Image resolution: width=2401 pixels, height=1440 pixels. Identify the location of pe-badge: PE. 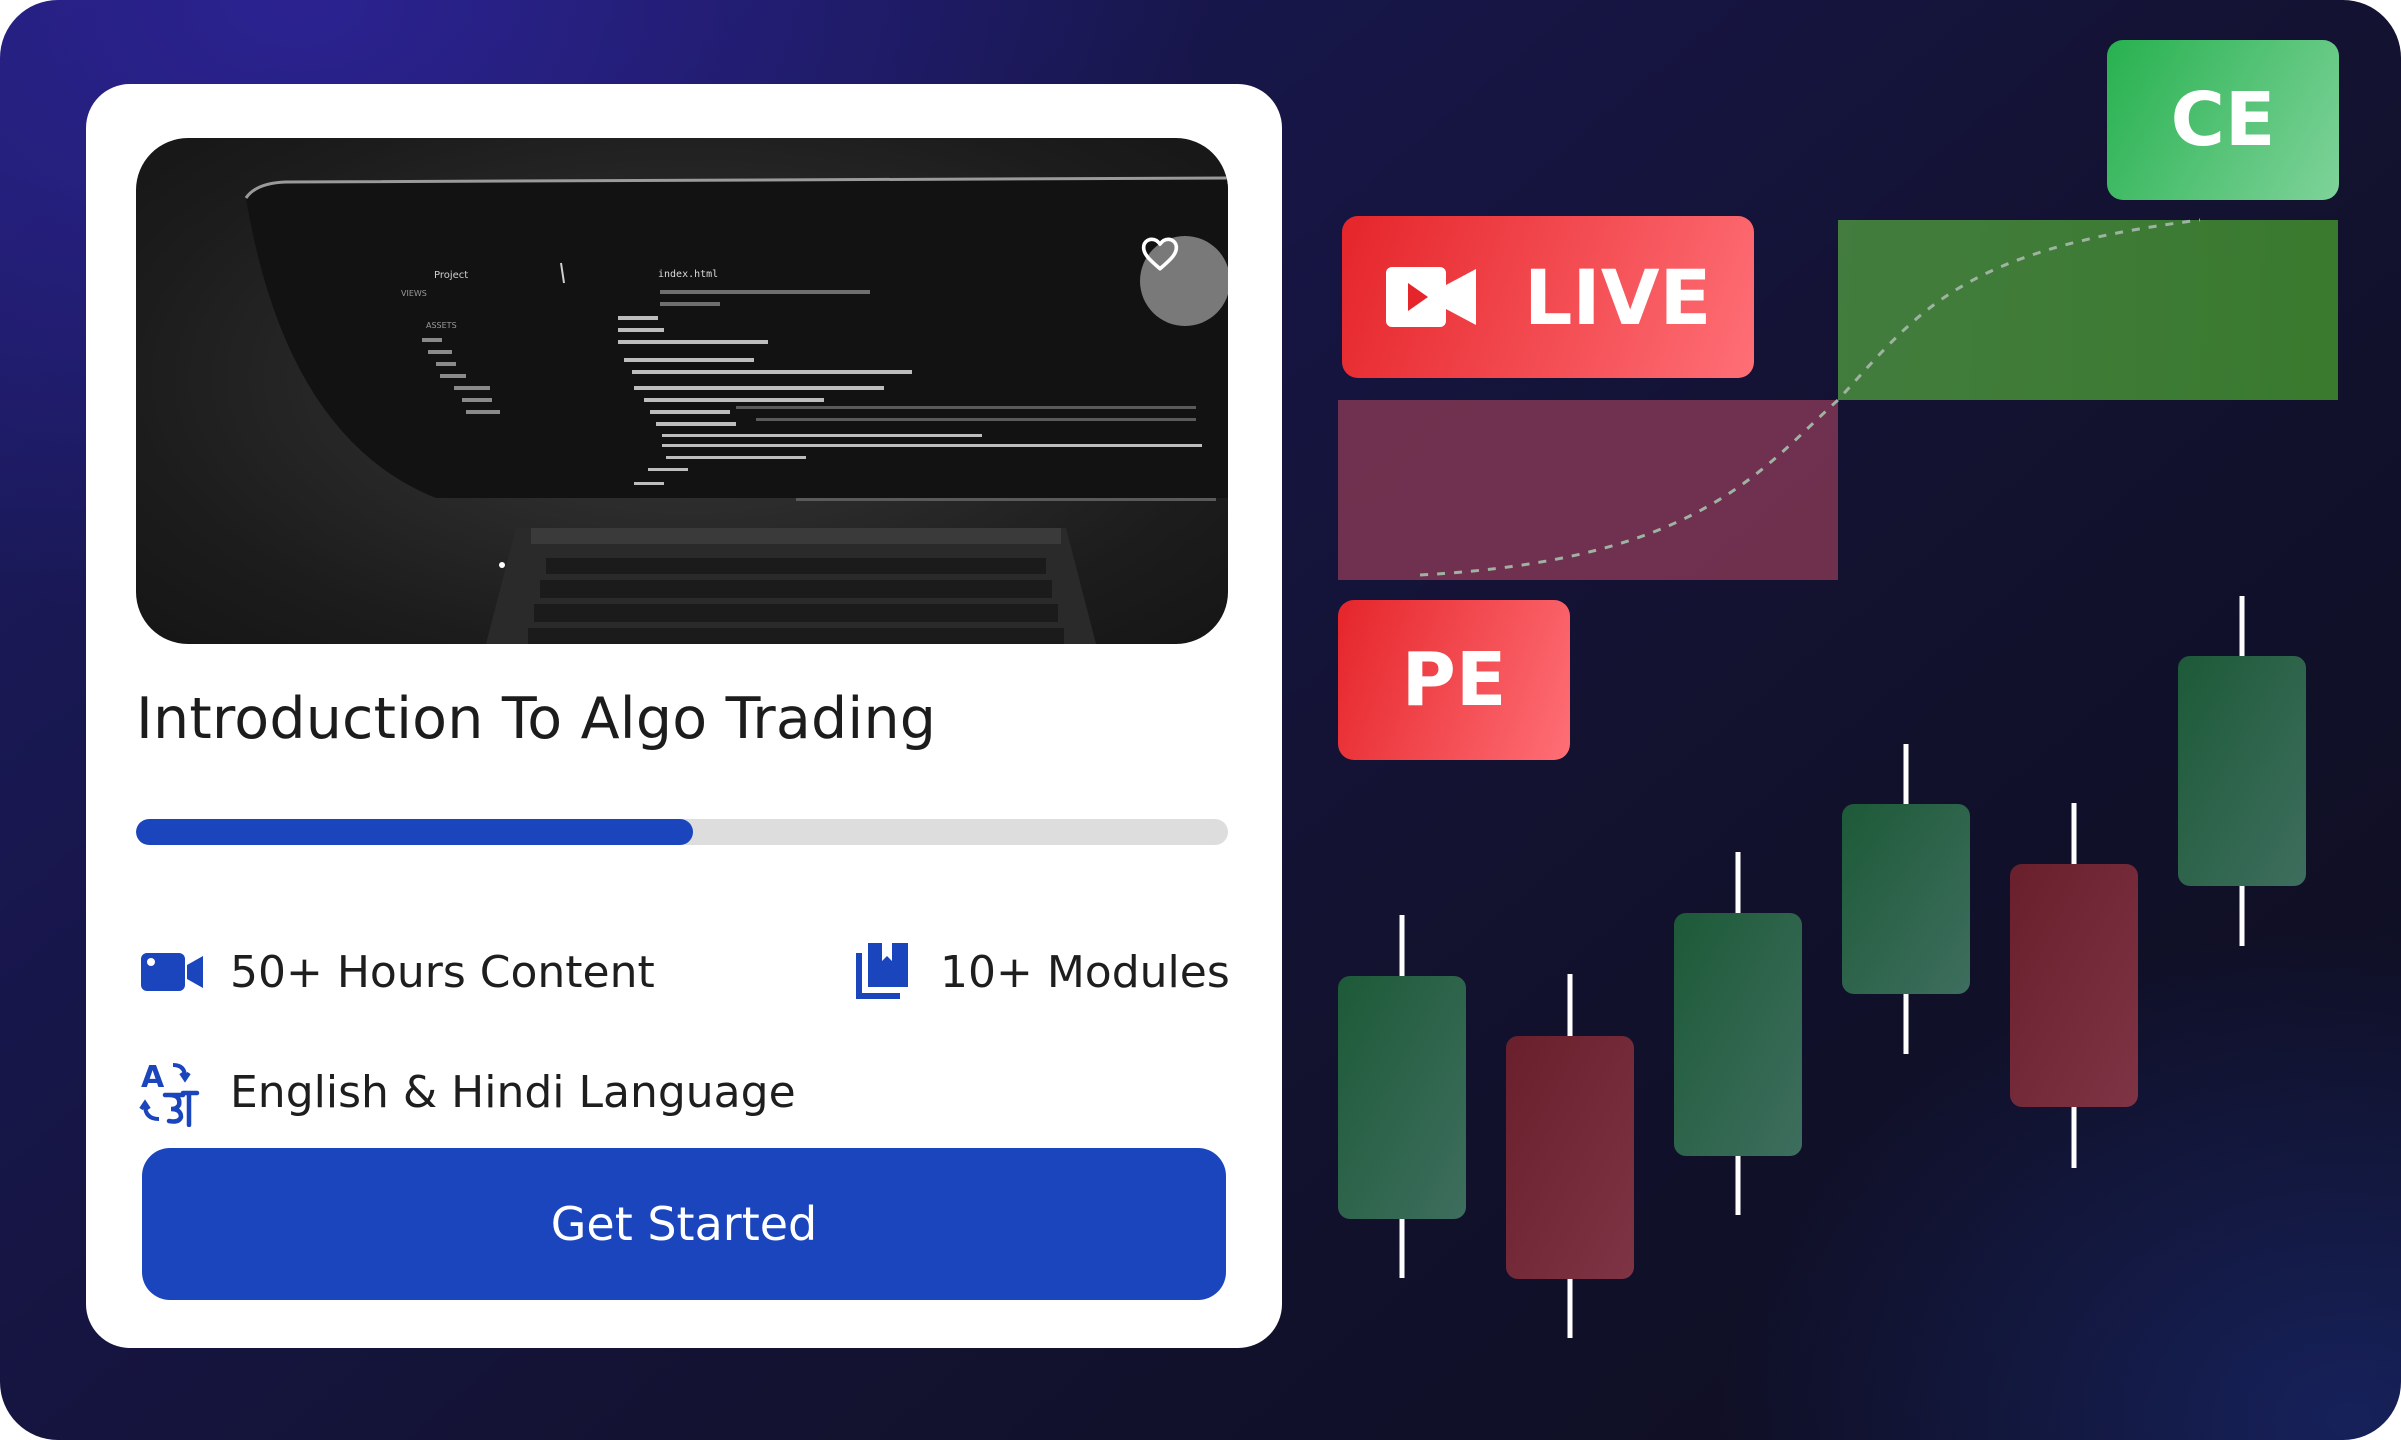
(1454, 680).